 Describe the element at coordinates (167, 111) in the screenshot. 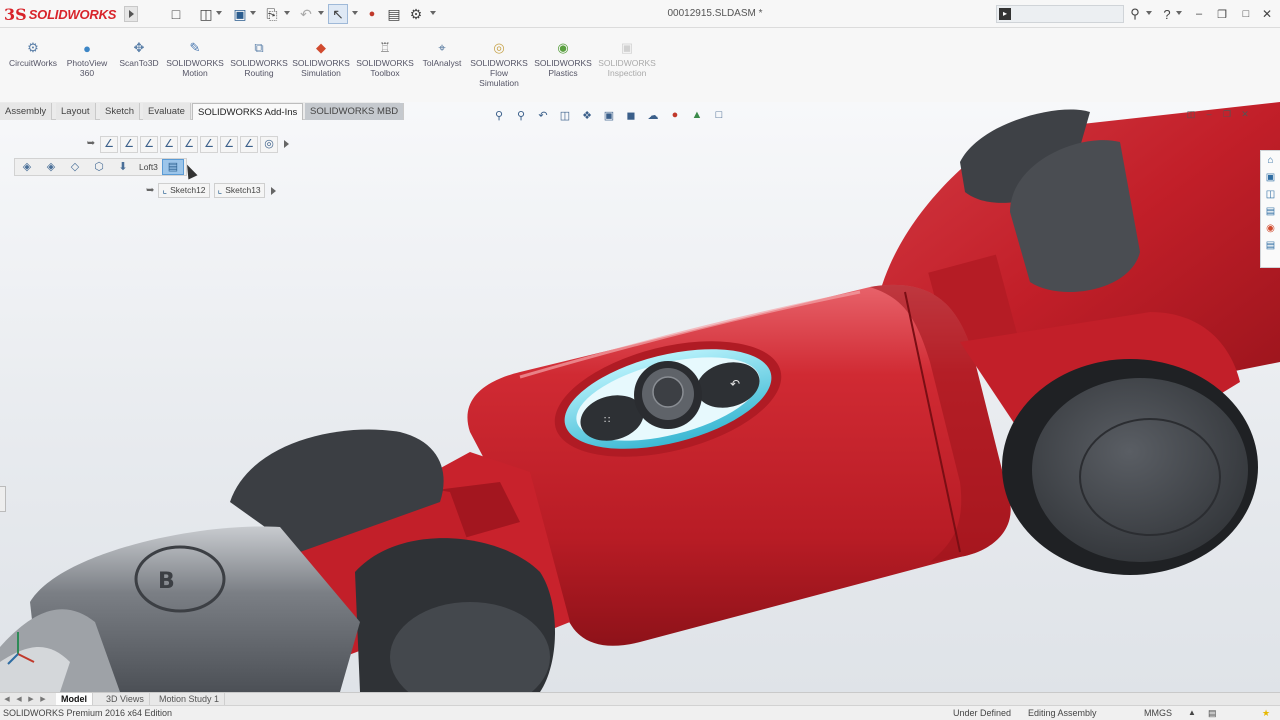

I see `tab-evaluate: Evaluate` at that location.